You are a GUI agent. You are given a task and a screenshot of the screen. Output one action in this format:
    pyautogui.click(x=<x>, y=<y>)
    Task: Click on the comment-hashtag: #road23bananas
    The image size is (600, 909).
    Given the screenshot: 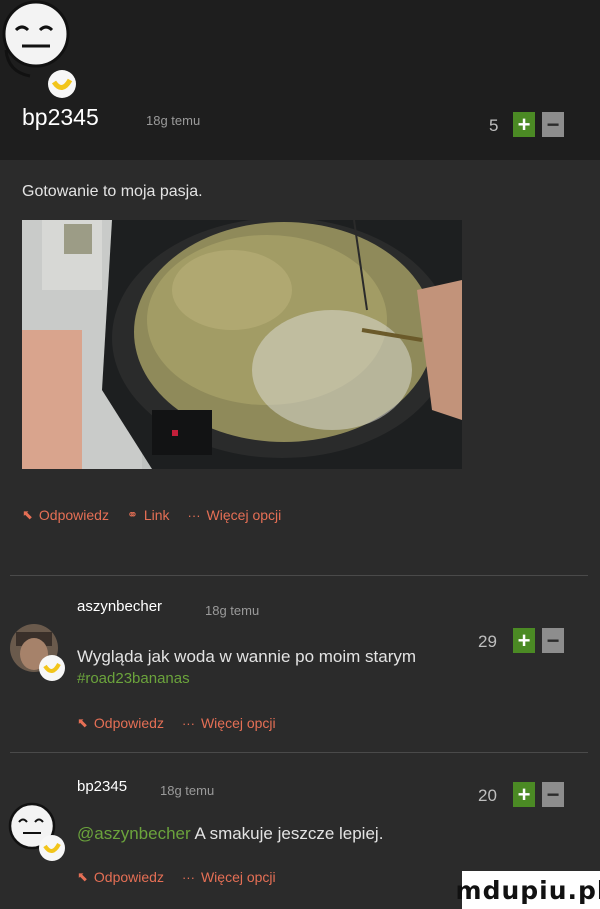 What is the action you would take?
    pyautogui.click(x=133, y=678)
    